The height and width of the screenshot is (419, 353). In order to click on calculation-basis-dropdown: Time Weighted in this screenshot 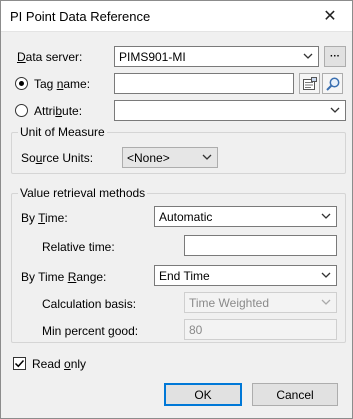, I will do `click(260, 302)`.